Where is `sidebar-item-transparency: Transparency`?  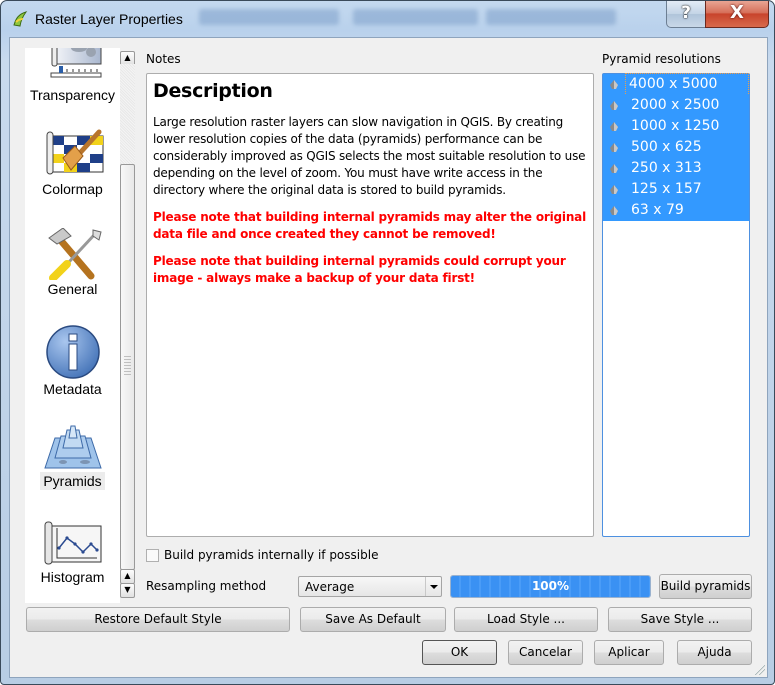
sidebar-item-transparency: Transparency is located at coordinates (72, 76).